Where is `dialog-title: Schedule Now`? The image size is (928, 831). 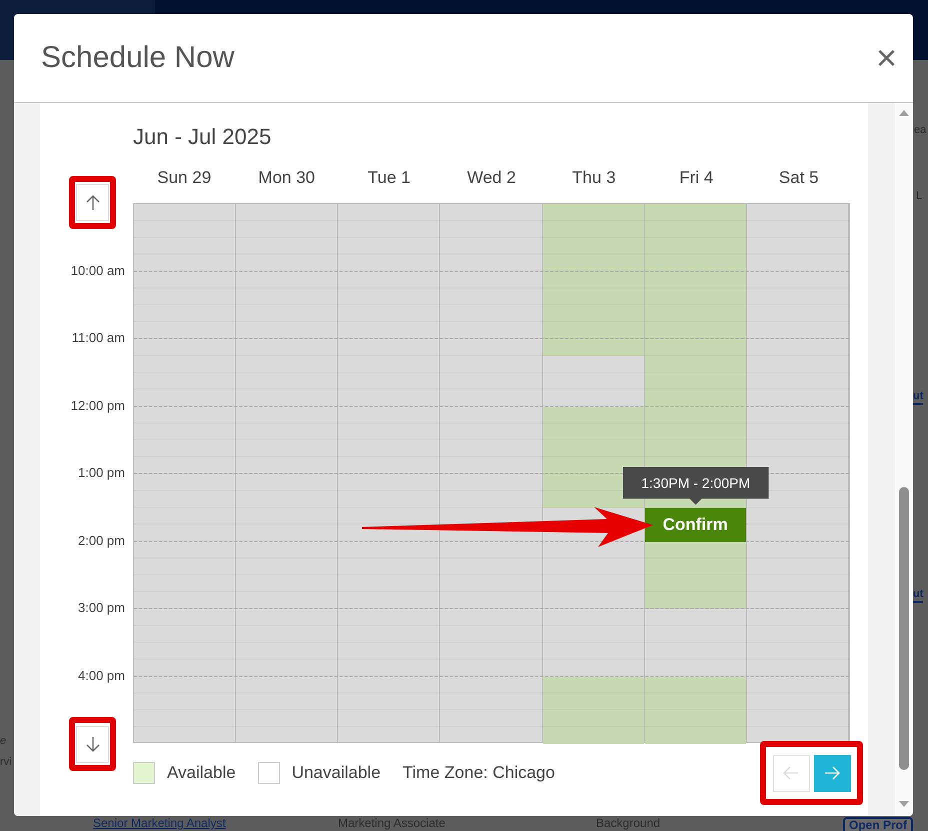
dialog-title: Schedule Now is located at coordinates (137, 58).